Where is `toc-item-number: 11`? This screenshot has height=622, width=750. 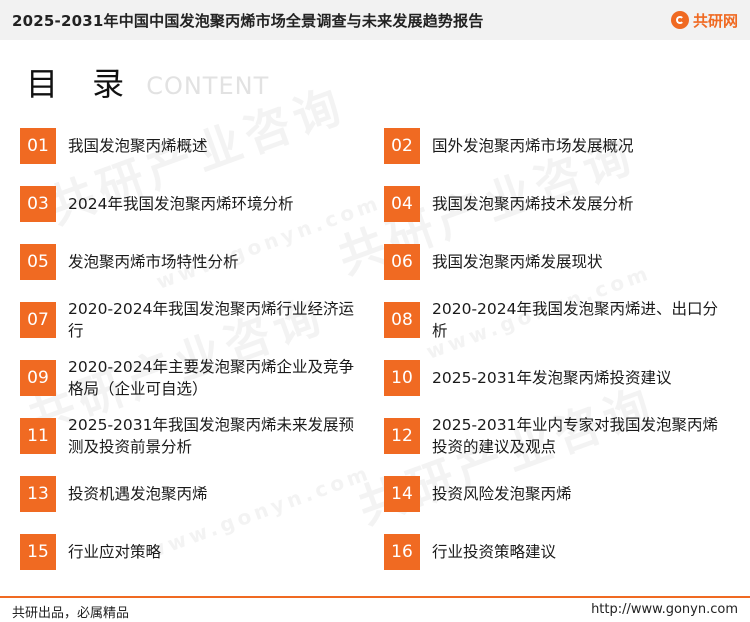
toc-item-number: 11 is located at coordinates (38, 436).